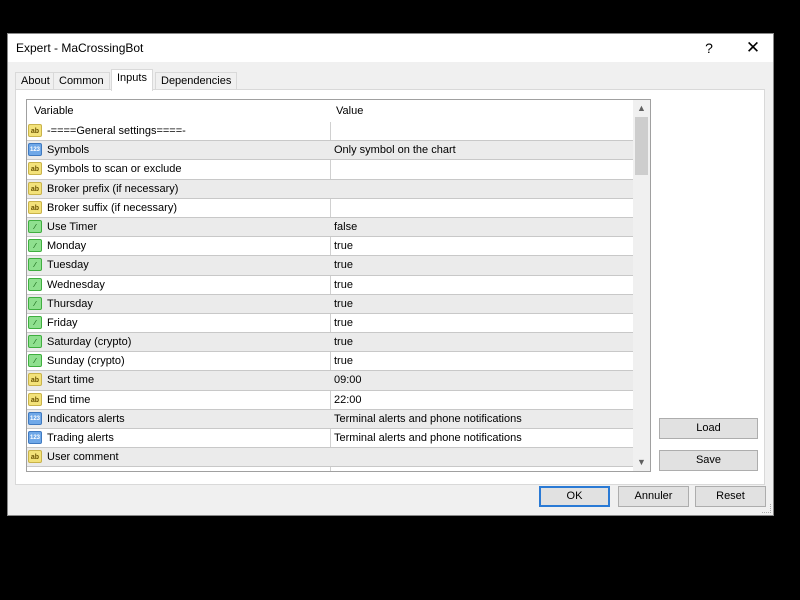 The height and width of the screenshot is (600, 800). I want to click on variable-name: Symbols to scan or exclude, so click(114, 169).